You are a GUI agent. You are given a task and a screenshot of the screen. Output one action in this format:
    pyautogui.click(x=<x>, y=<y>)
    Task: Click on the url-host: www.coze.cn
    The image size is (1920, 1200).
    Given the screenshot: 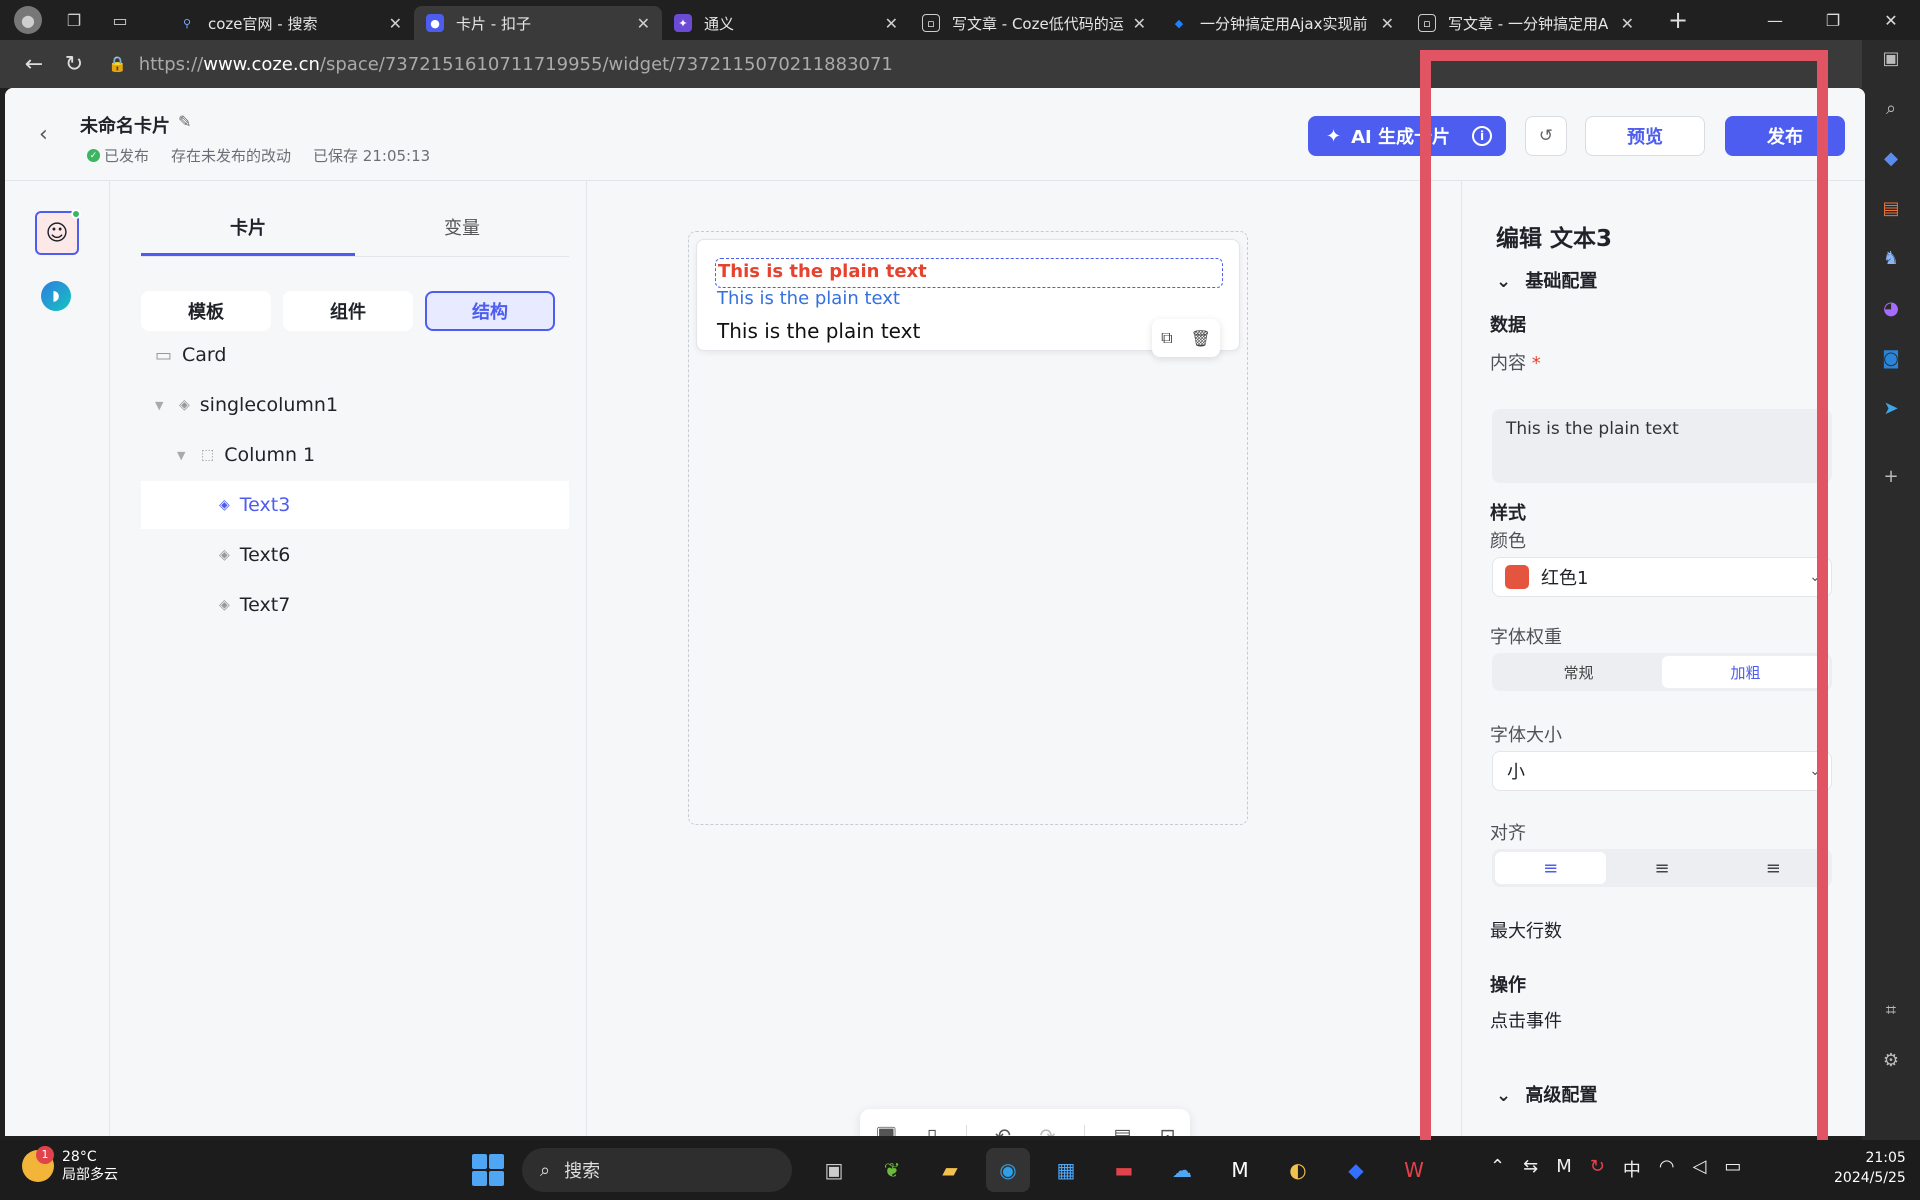 What is the action you would take?
    pyautogui.click(x=261, y=64)
    